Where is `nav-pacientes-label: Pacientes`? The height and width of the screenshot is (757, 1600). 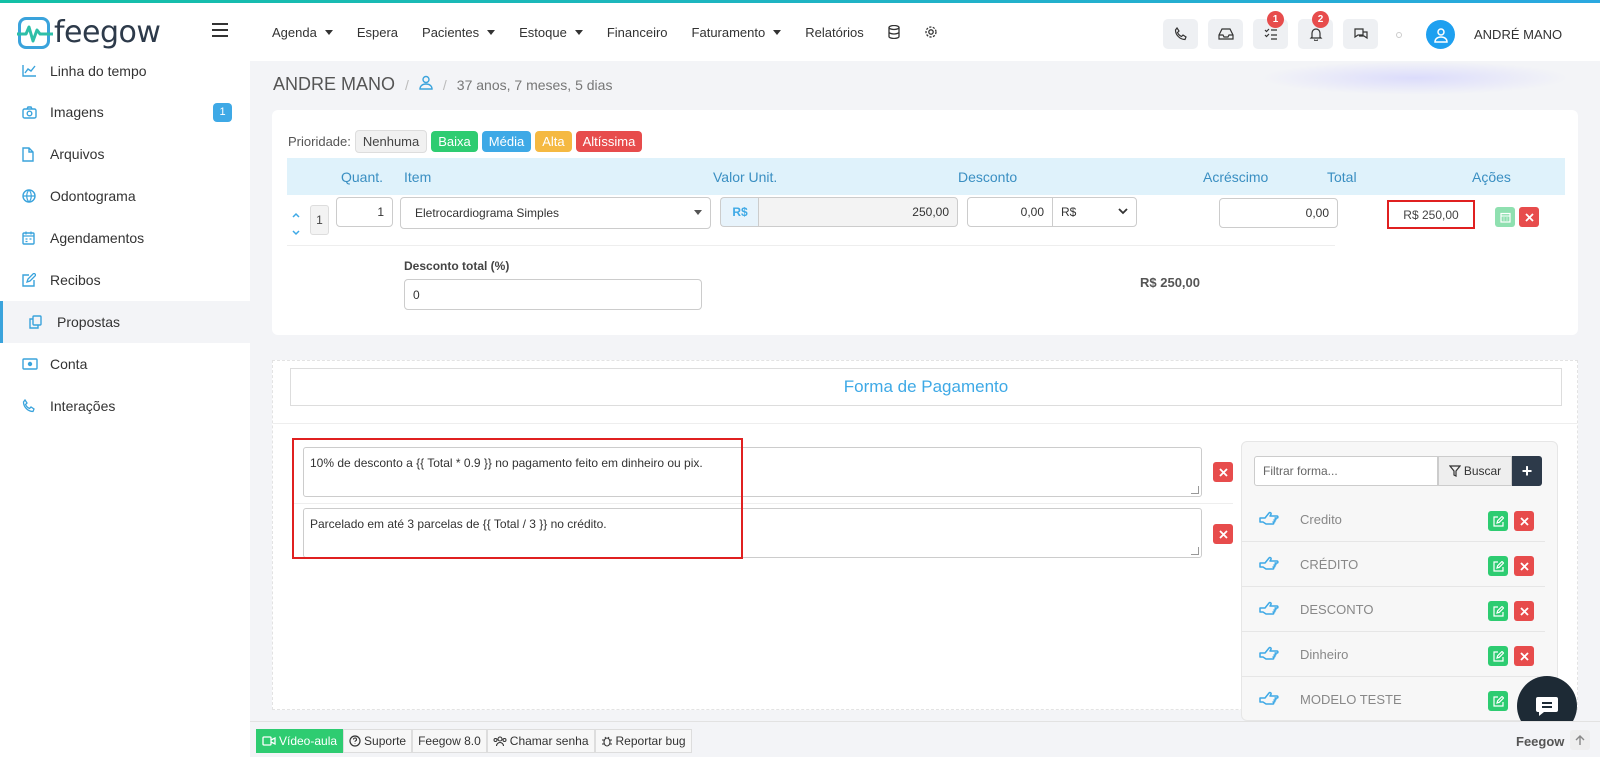 nav-pacientes-label: Pacientes is located at coordinates (451, 32).